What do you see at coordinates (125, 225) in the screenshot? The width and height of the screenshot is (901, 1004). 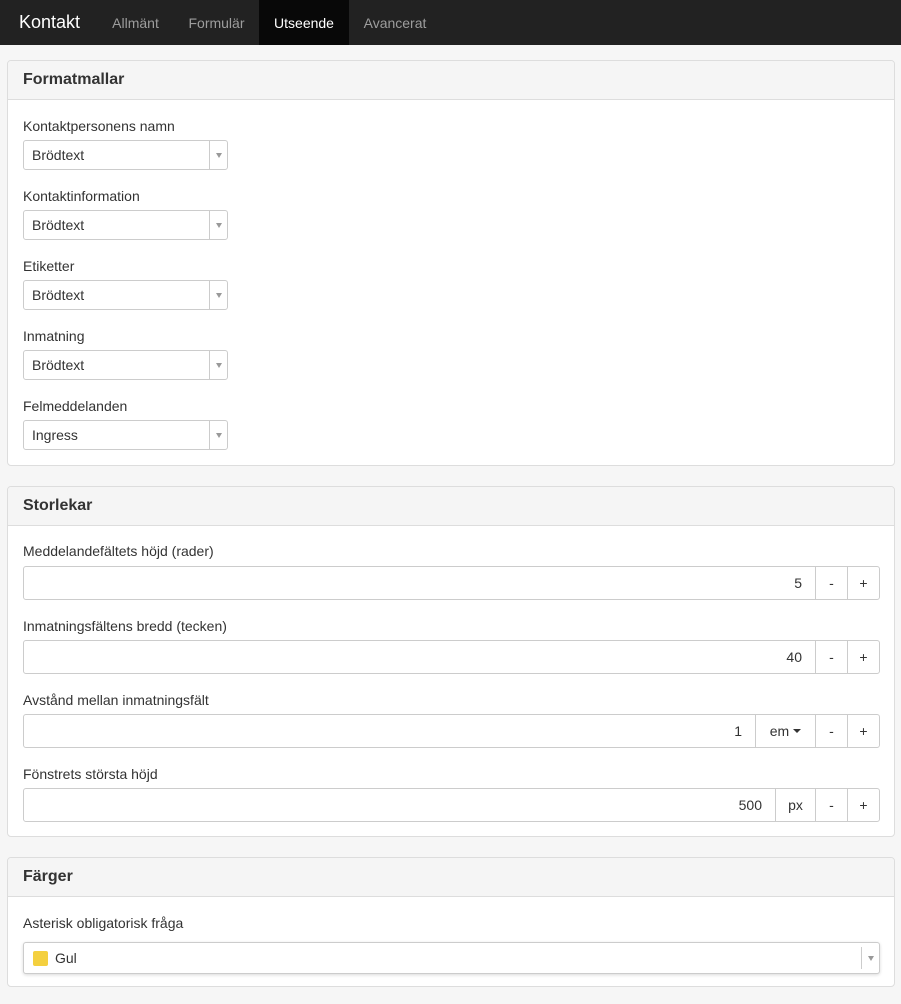 I see `select-kontaktinformation: Brödtext` at bounding box center [125, 225].